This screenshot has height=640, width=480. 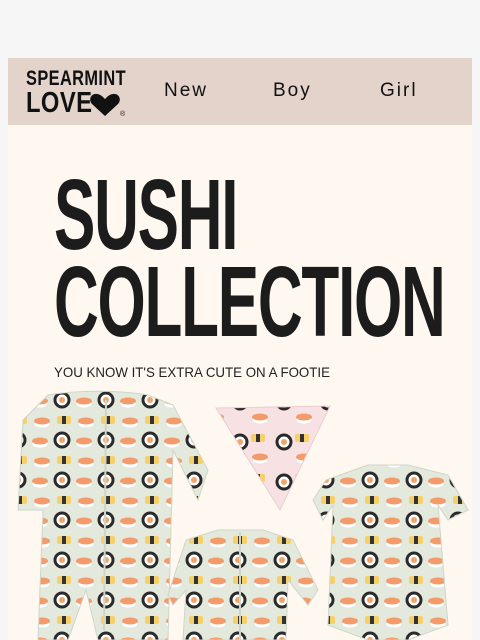 What do you see at coordinates (399, 91) in the screenshot?
I see `nav-link-girl: Girl` at bounding box center [399, 91].